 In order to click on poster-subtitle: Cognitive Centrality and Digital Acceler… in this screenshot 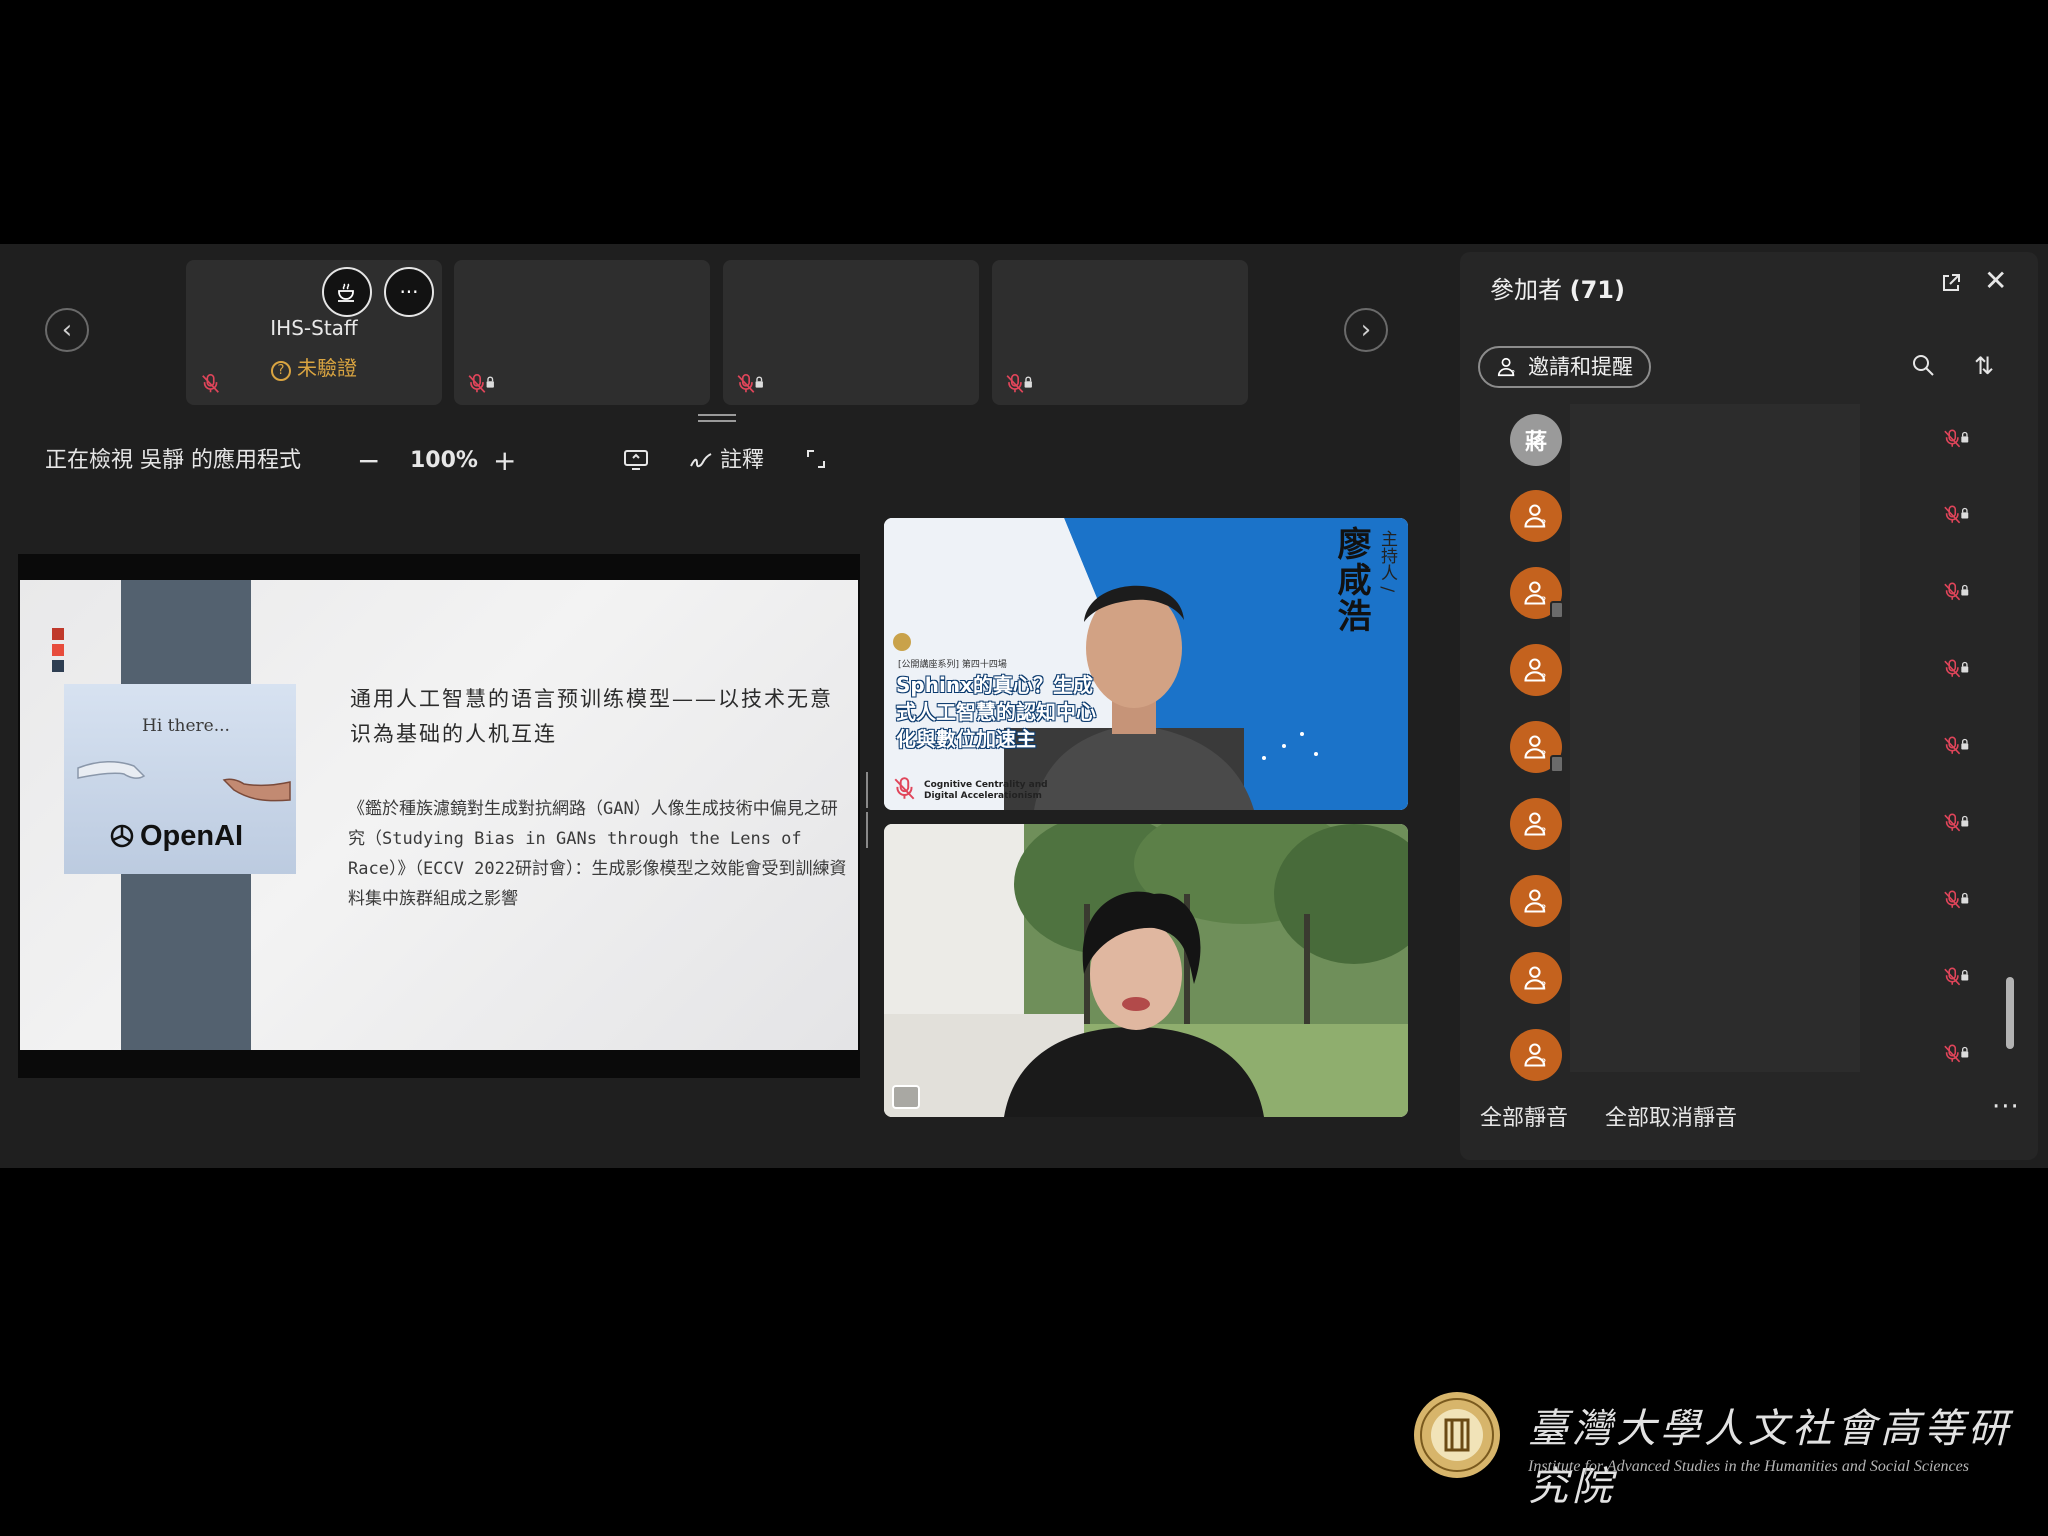, I will do `click(986, 790)`.